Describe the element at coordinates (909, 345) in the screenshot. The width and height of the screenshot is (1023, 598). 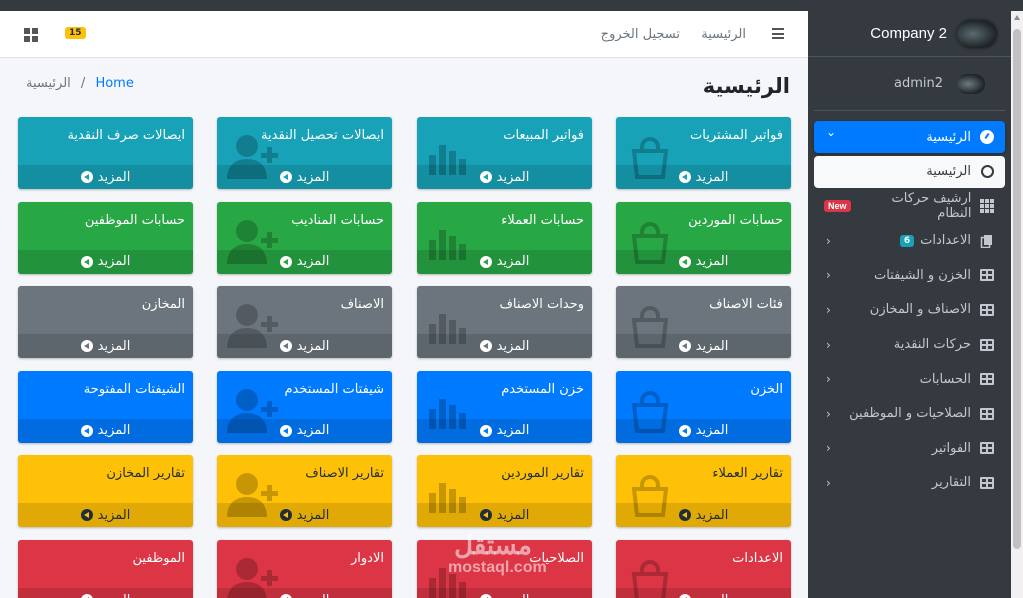
I see `sidebar-item: حركات النقدية ‹` at that location.